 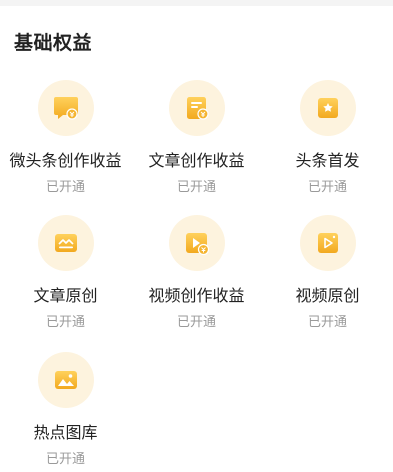 I want to click on video-revenue-icon, so click(x=196, y=243).